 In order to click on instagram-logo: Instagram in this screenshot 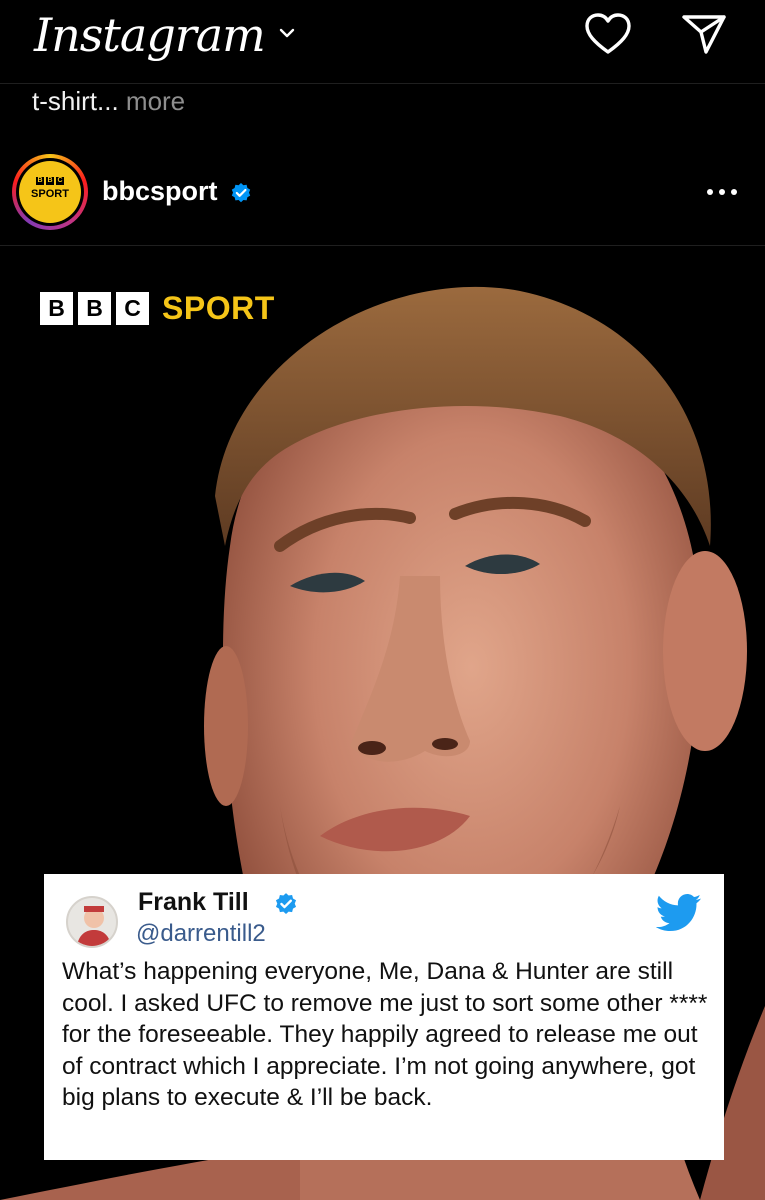, I will do `click(150, 35)`.